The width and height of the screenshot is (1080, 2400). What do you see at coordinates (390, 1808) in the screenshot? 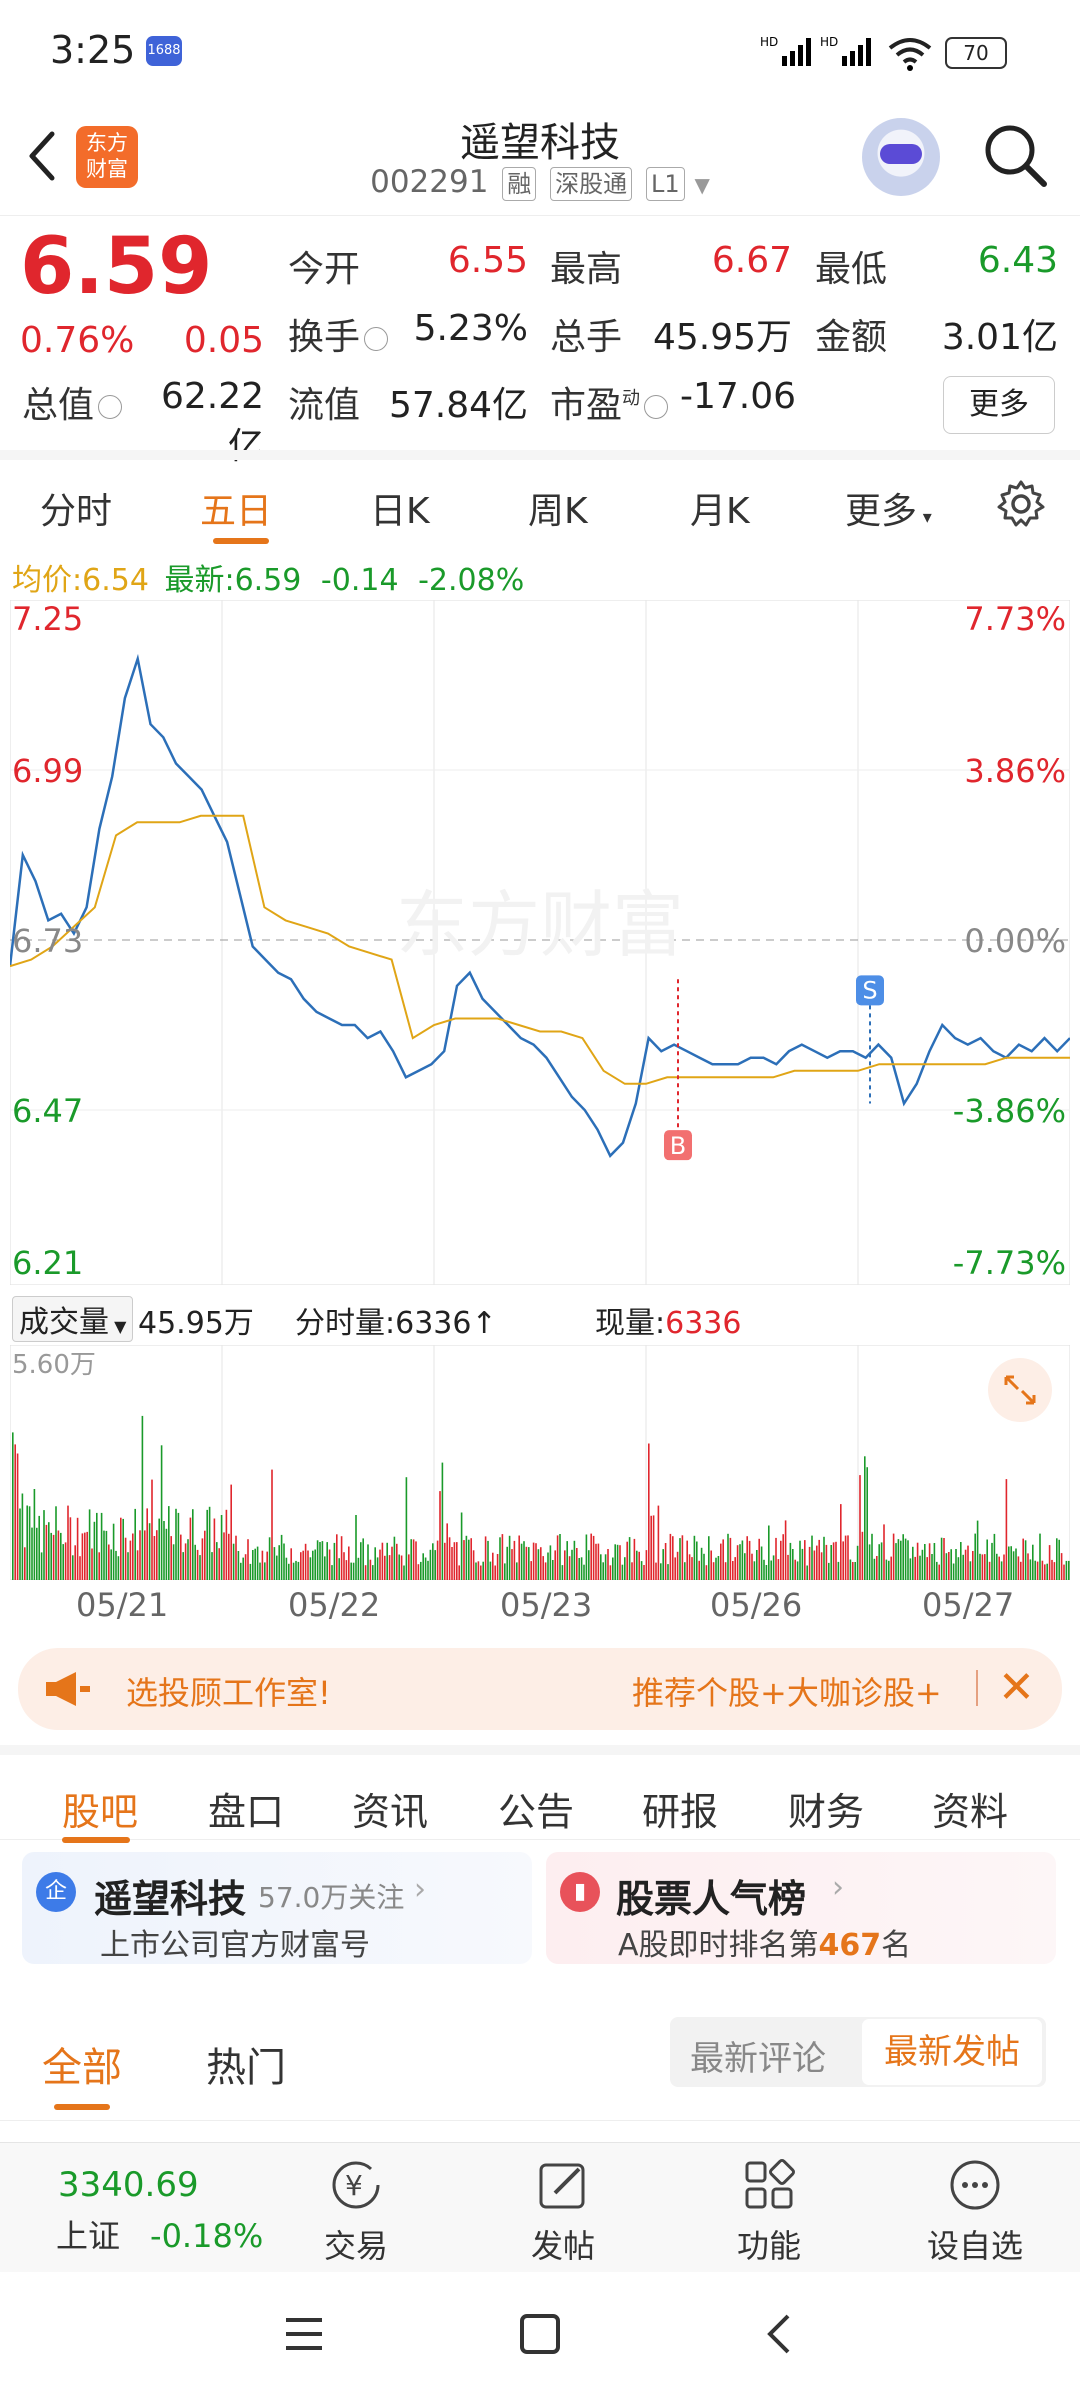
I see `tab-news: 资讯` at bounding box center [390, 1808].